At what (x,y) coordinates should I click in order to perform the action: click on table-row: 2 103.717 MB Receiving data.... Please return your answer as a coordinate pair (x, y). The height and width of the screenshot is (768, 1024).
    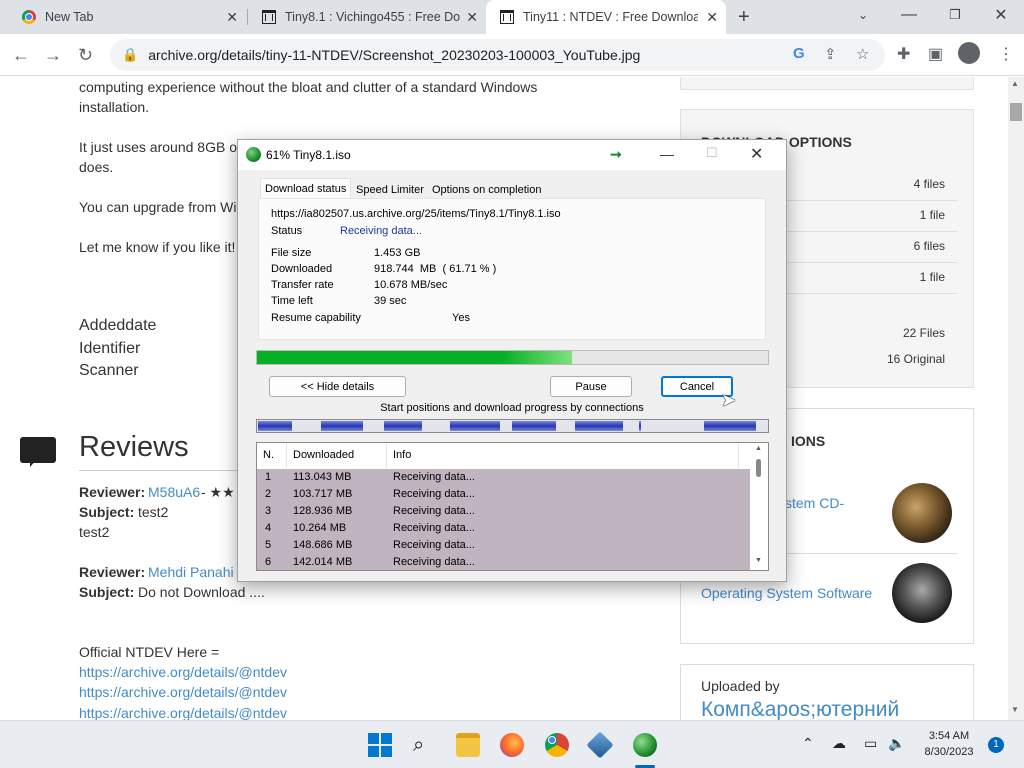
    Looking at the image, I should click on (503, 494).